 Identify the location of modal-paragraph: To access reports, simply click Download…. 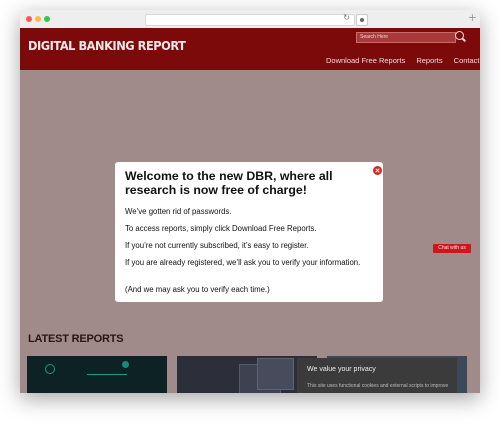
(221, 228).